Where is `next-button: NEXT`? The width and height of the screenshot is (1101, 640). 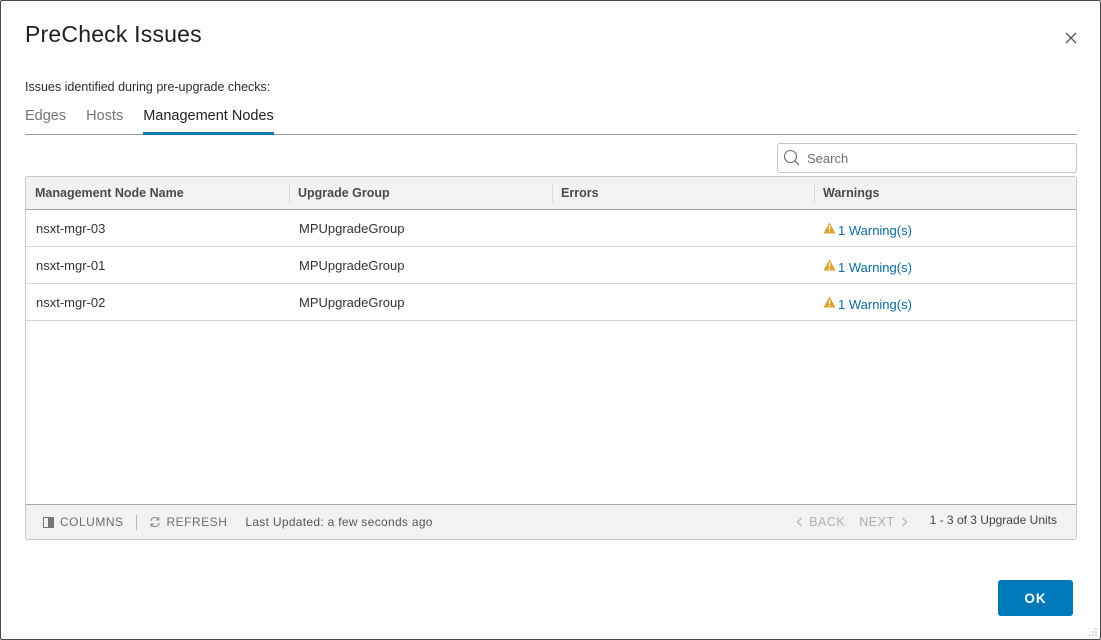
next-button: NEXT is located at coordinates (883, 522).